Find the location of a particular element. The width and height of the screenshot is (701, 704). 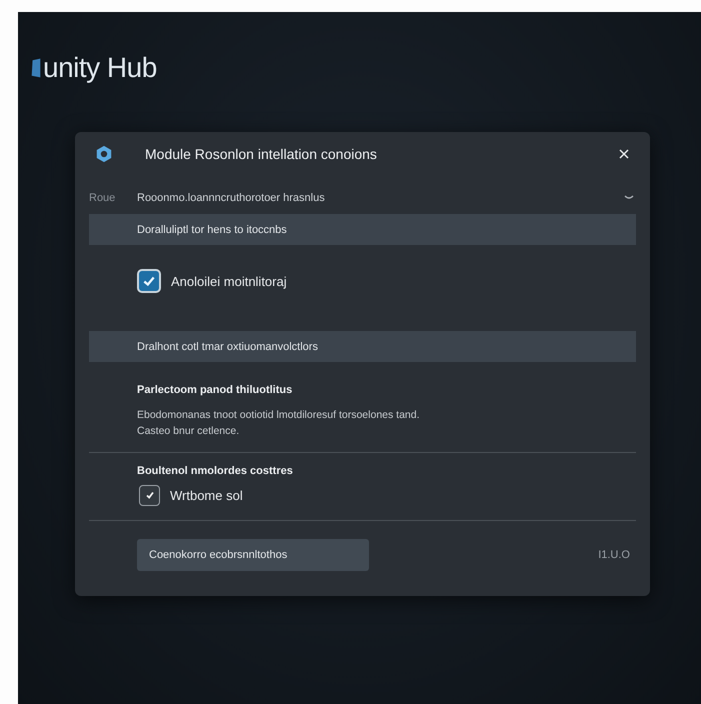

section-heading: Boultenol nmolordes costtres is located at coordinates (215, 470).